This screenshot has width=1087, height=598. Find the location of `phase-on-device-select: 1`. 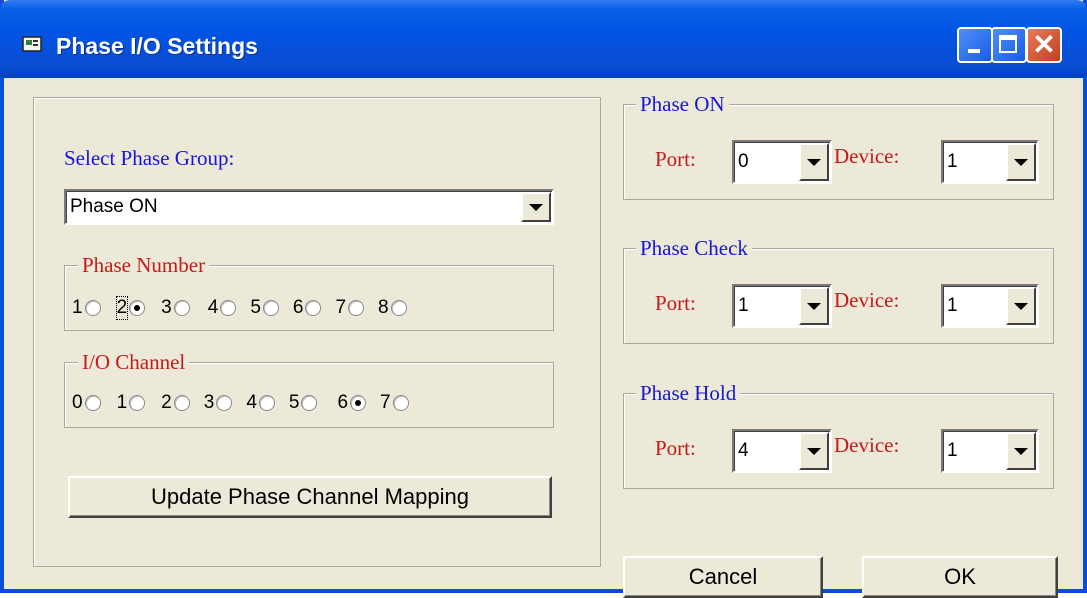

phase-on-device-select: 1 is located at coordinates (990, 162).